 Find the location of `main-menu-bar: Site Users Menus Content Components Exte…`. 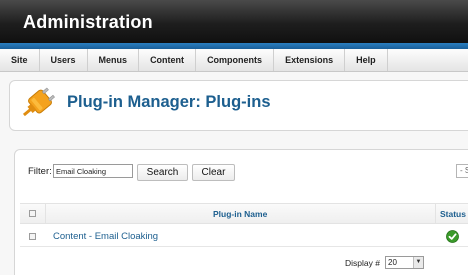

main-menu-bar: Site Users Menus Content Components Exte… is located at coordinates (234, 60).